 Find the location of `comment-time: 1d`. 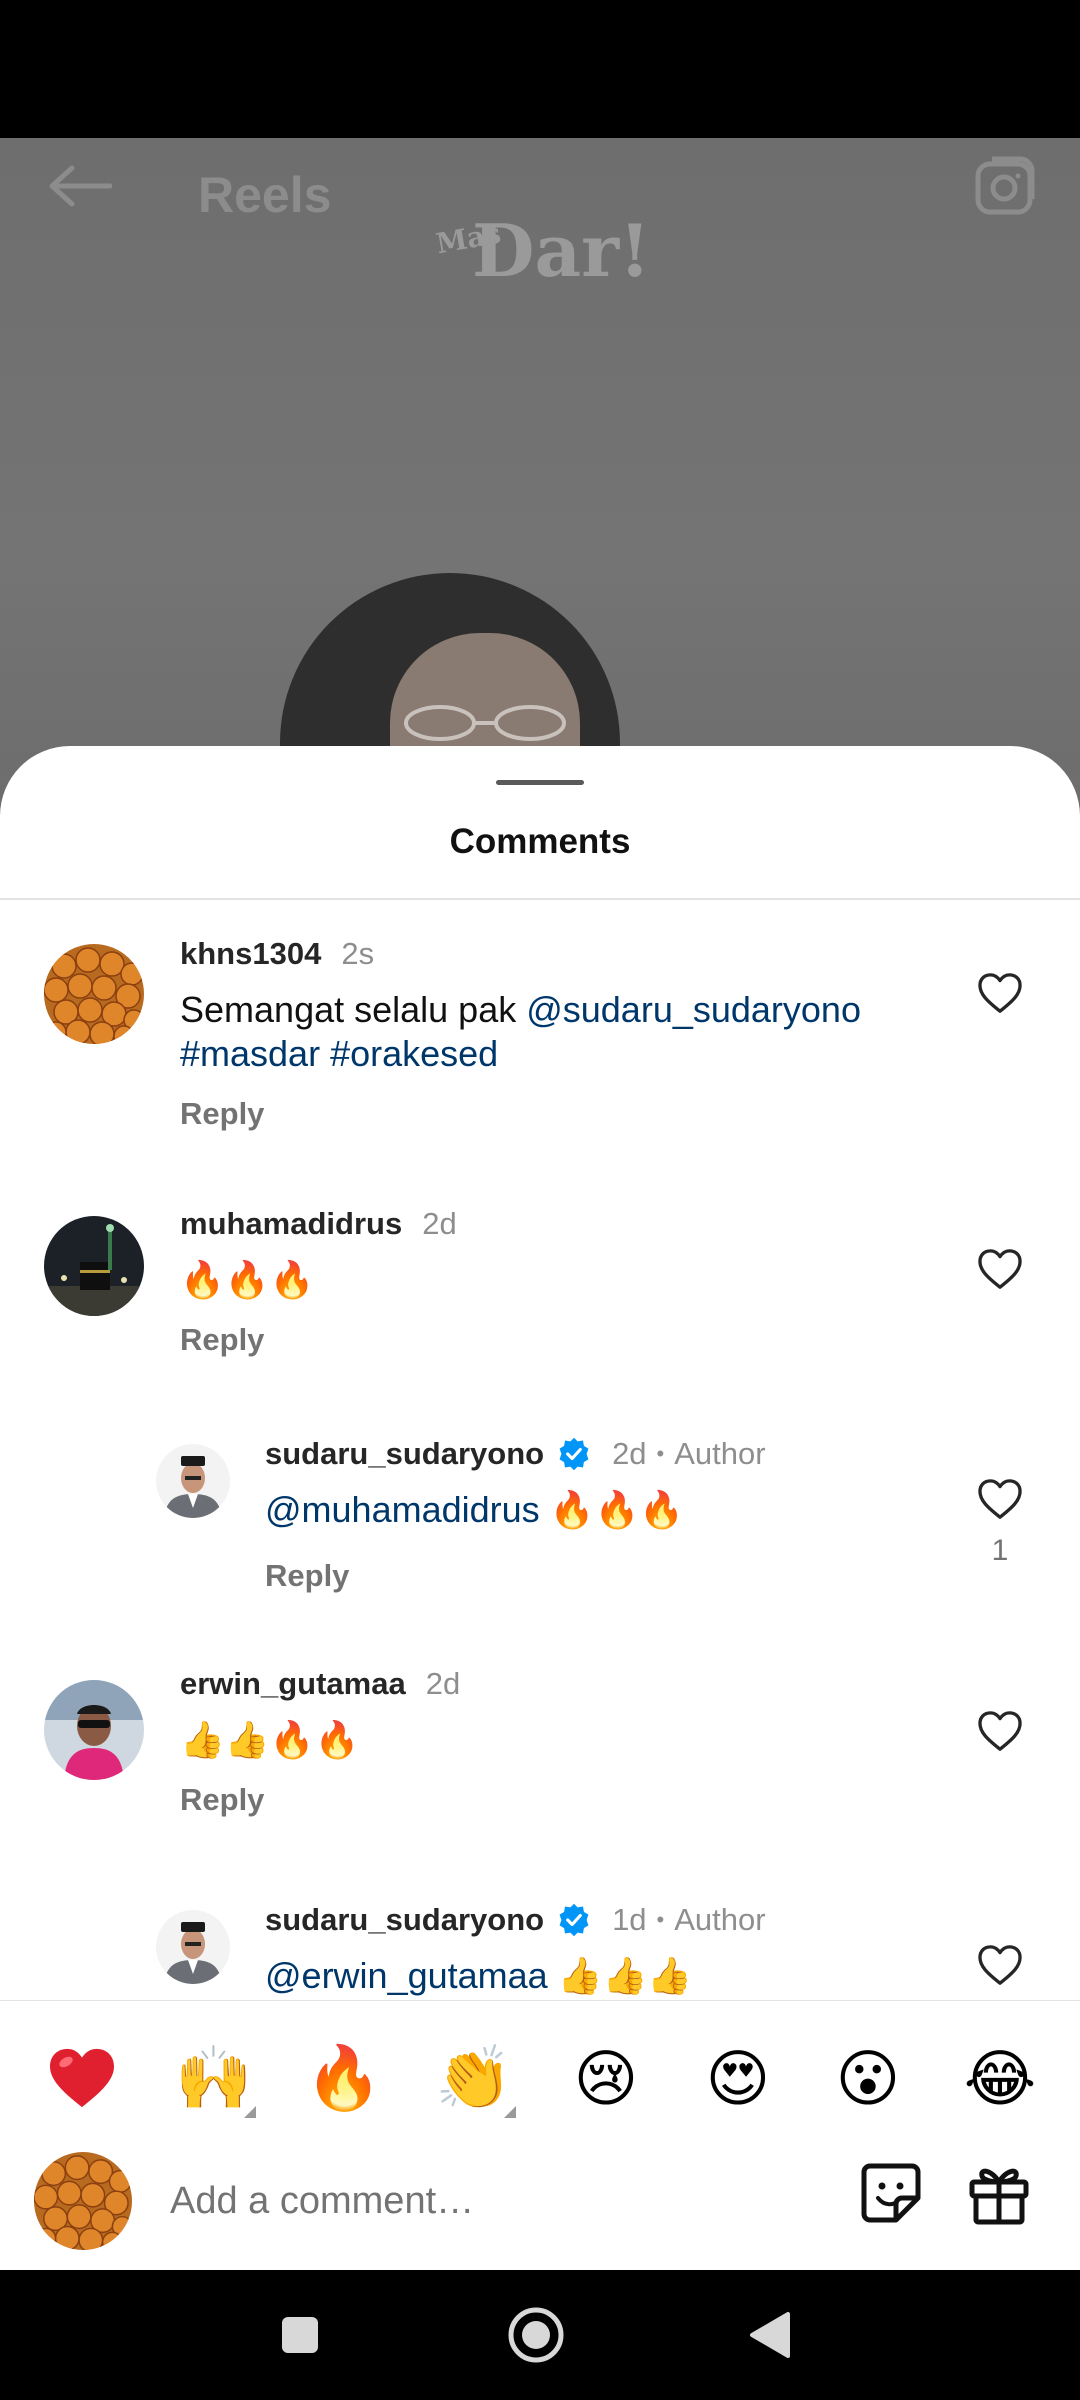

comment-time: 1d is located at coordinates (629, 1919).